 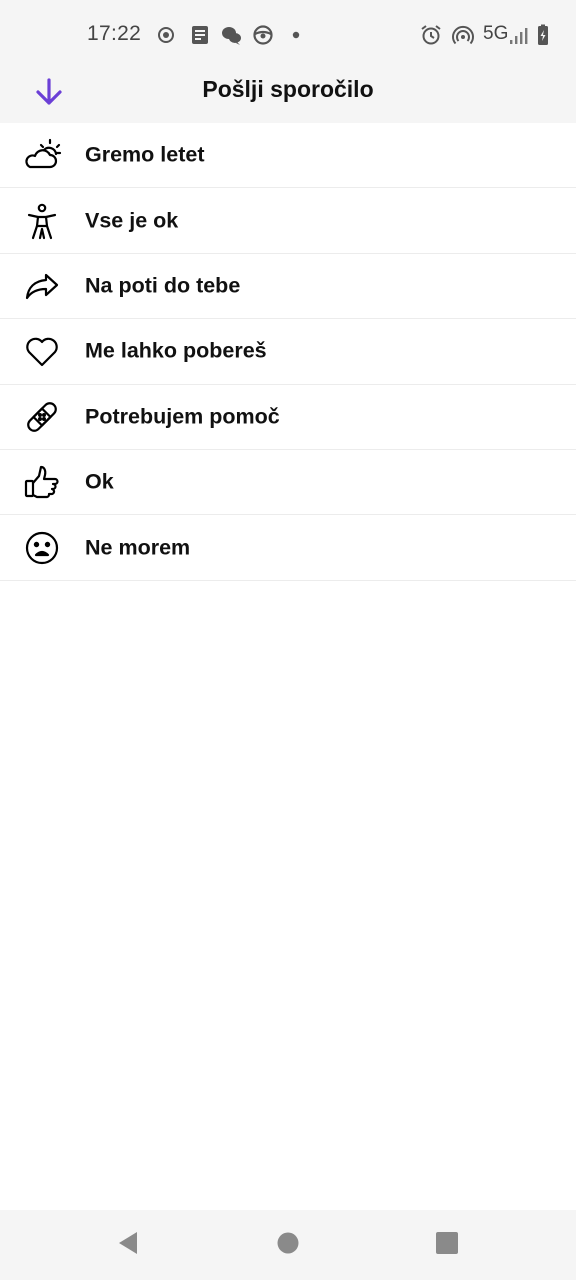 I want to click on nav-back-button, so click(x=128, y=1245).